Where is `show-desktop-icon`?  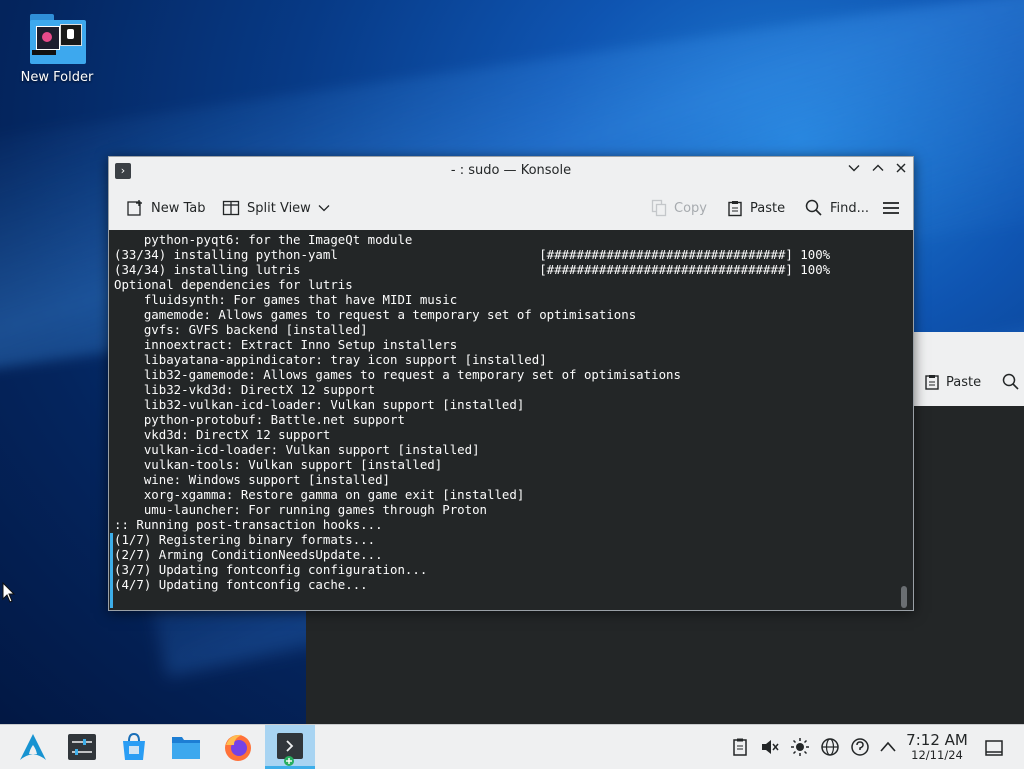
show-desktop-icon is located at coordinates (994, 748).